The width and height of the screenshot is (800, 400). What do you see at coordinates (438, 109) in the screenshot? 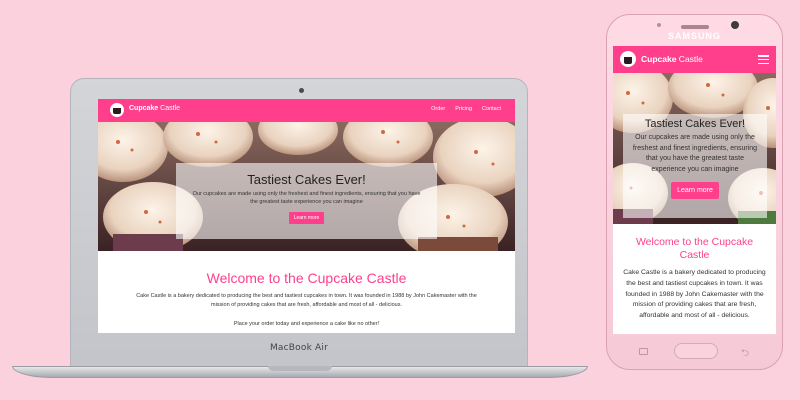
I see `nav-link-order: Order` at bounding box center [438, 109].